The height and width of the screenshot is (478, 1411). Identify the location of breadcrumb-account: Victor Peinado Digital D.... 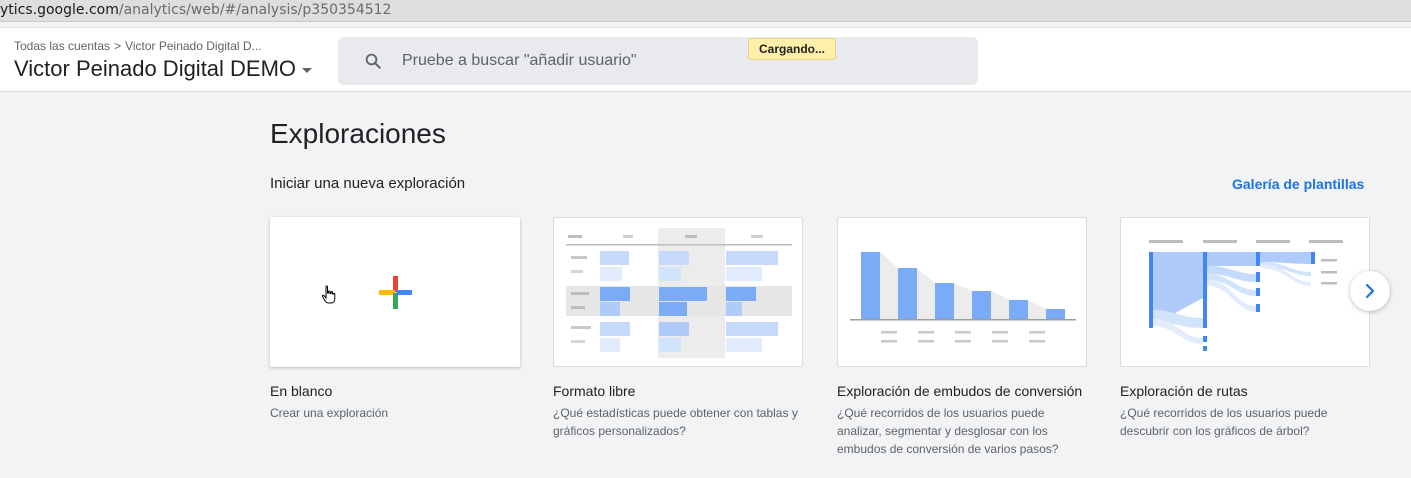
(193, 46).